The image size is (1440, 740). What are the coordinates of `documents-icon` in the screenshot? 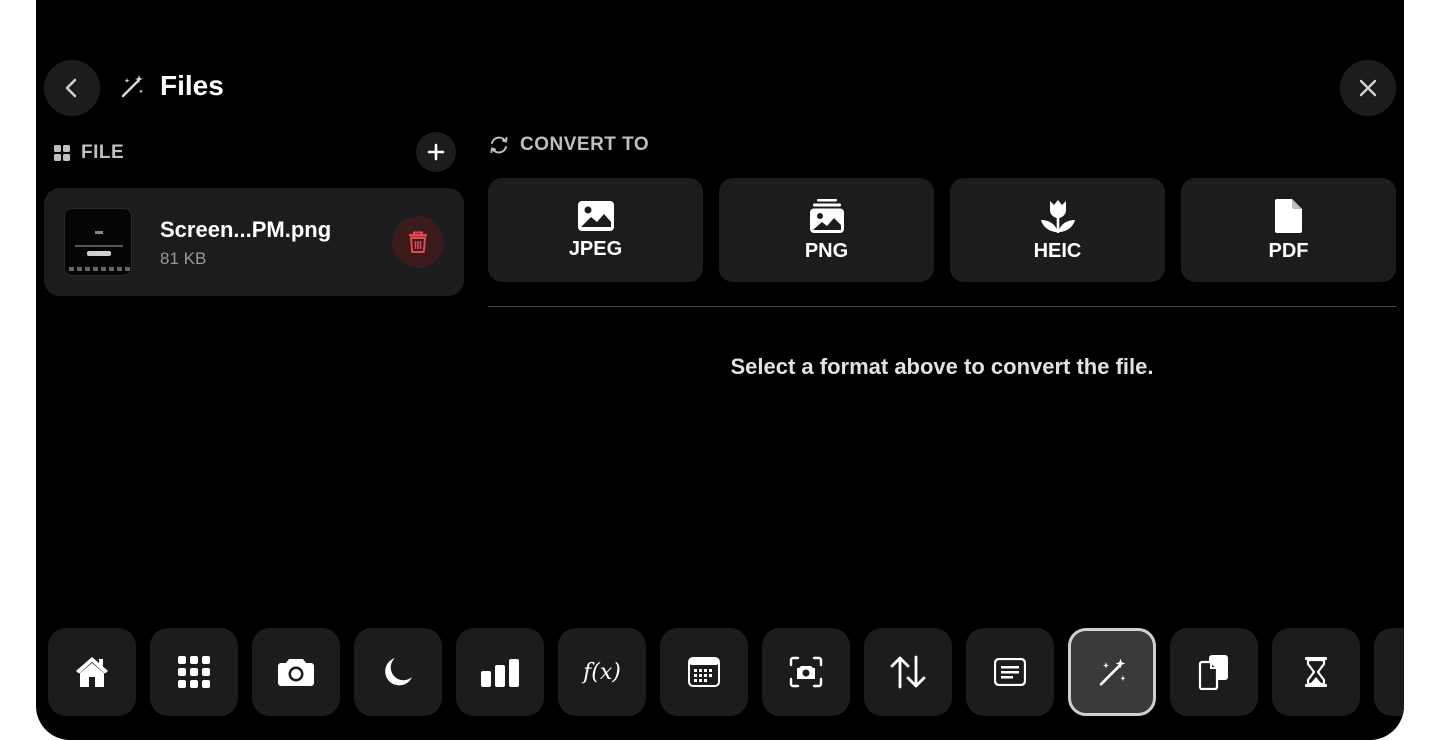 It's located at (1213, 672).